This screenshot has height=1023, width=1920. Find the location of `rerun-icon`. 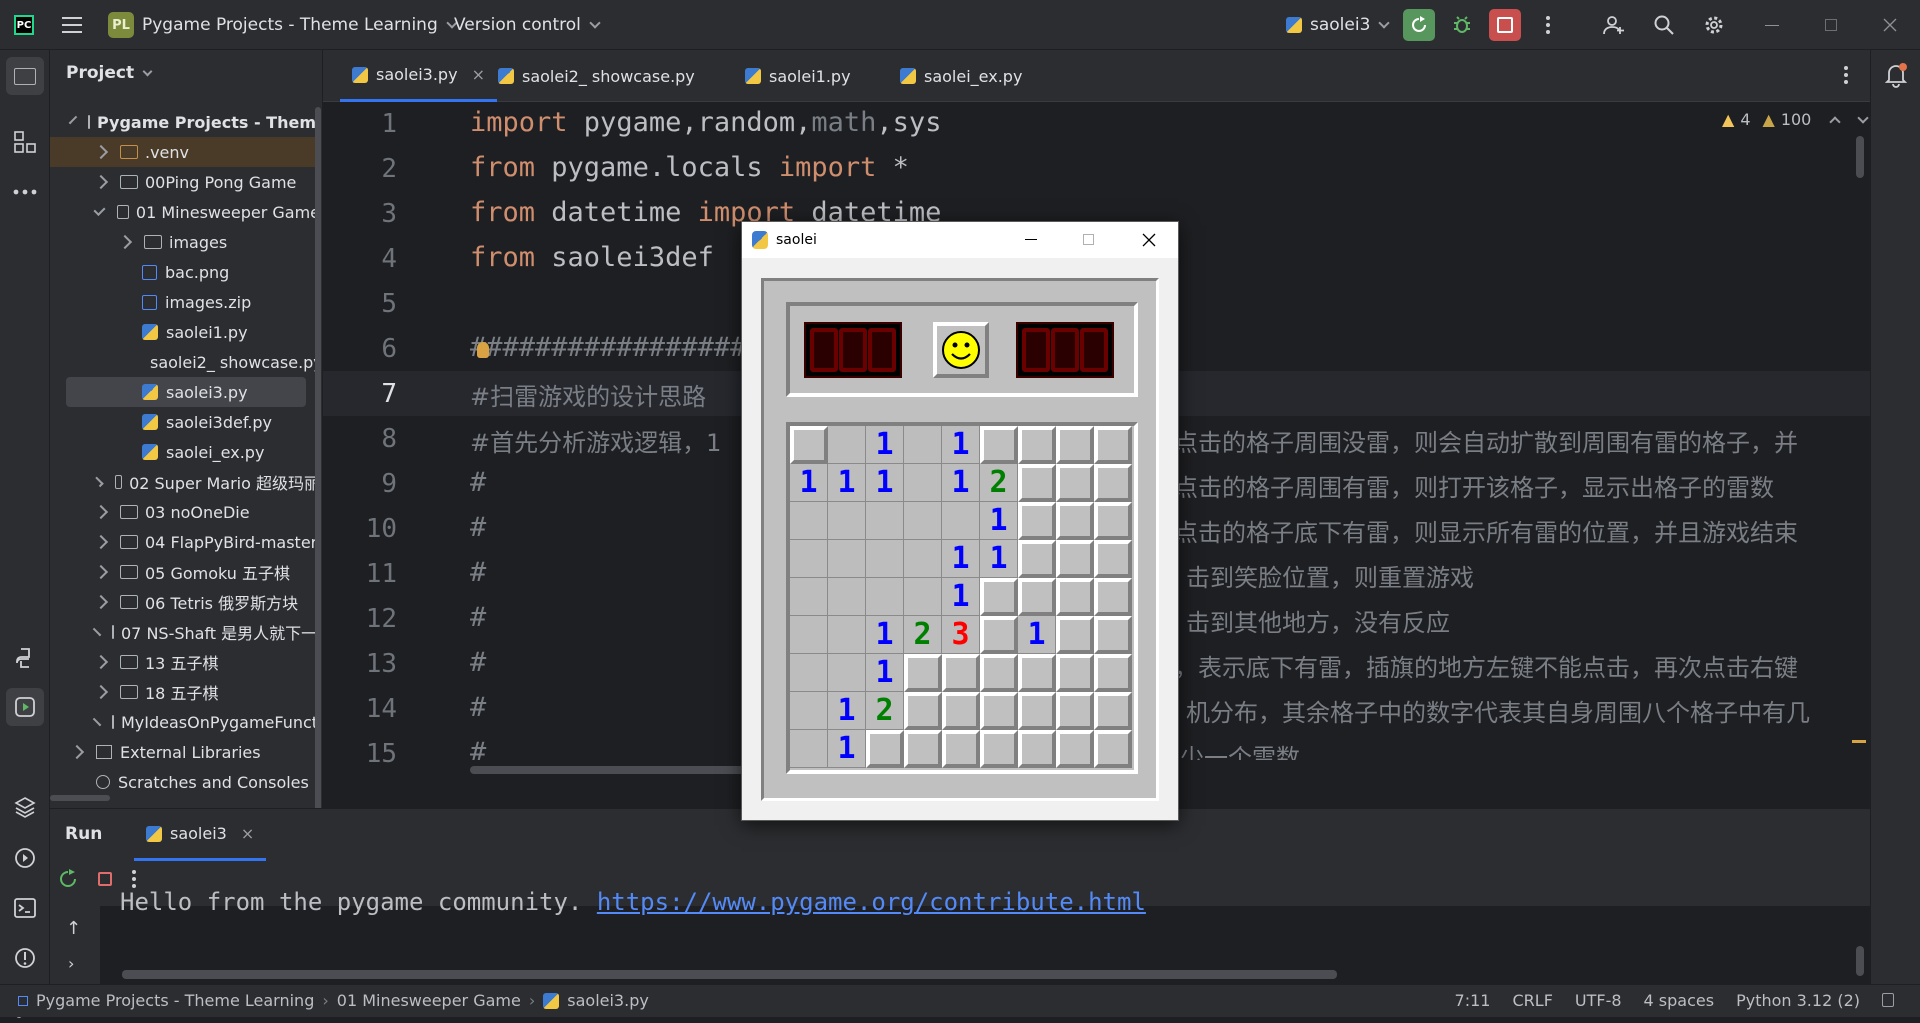

rerun-icon is located at coordinates (68, 879).